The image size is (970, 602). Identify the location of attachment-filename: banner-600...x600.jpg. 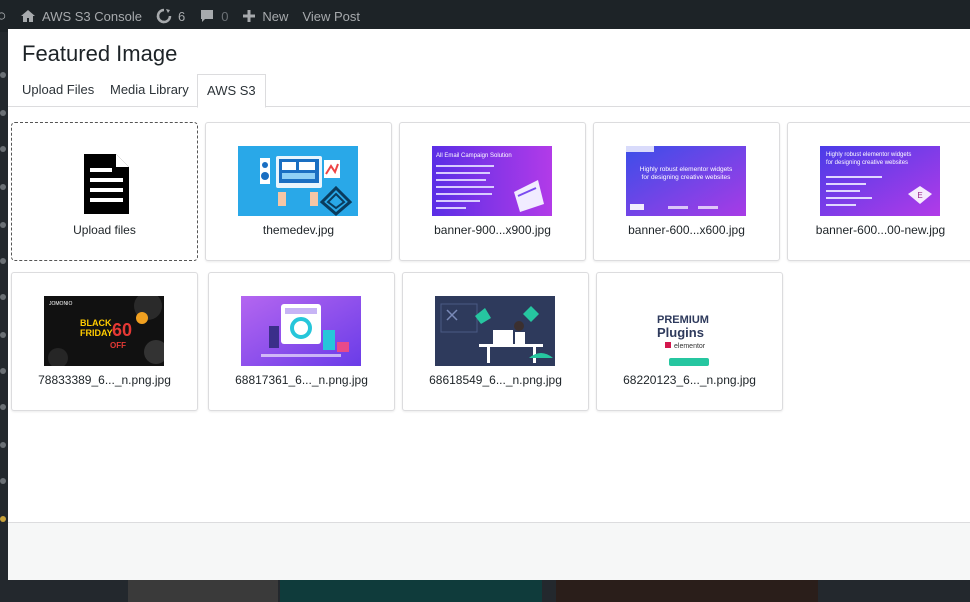
(686, 230).